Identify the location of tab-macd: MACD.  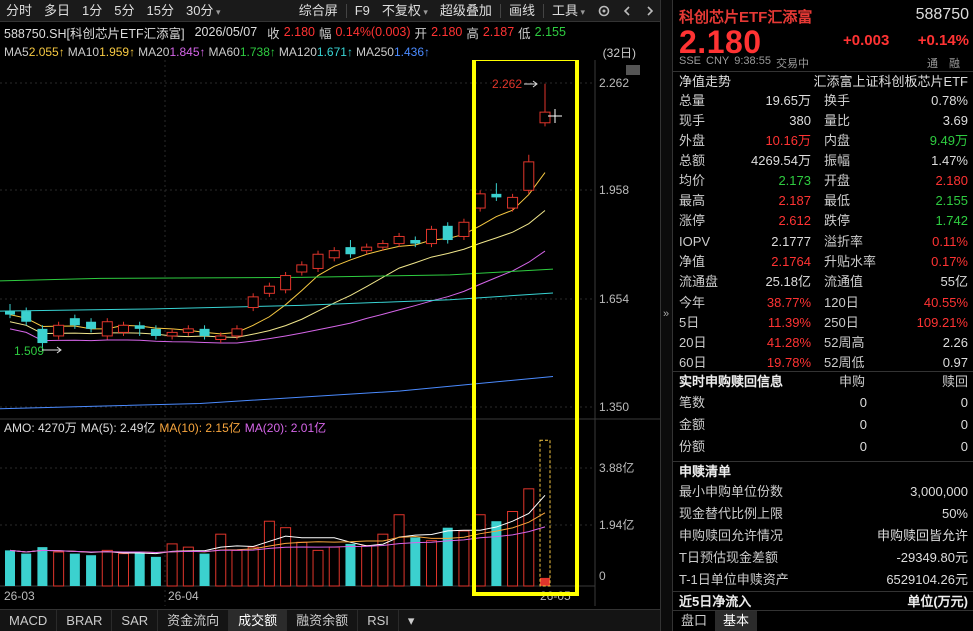
(29, 620).